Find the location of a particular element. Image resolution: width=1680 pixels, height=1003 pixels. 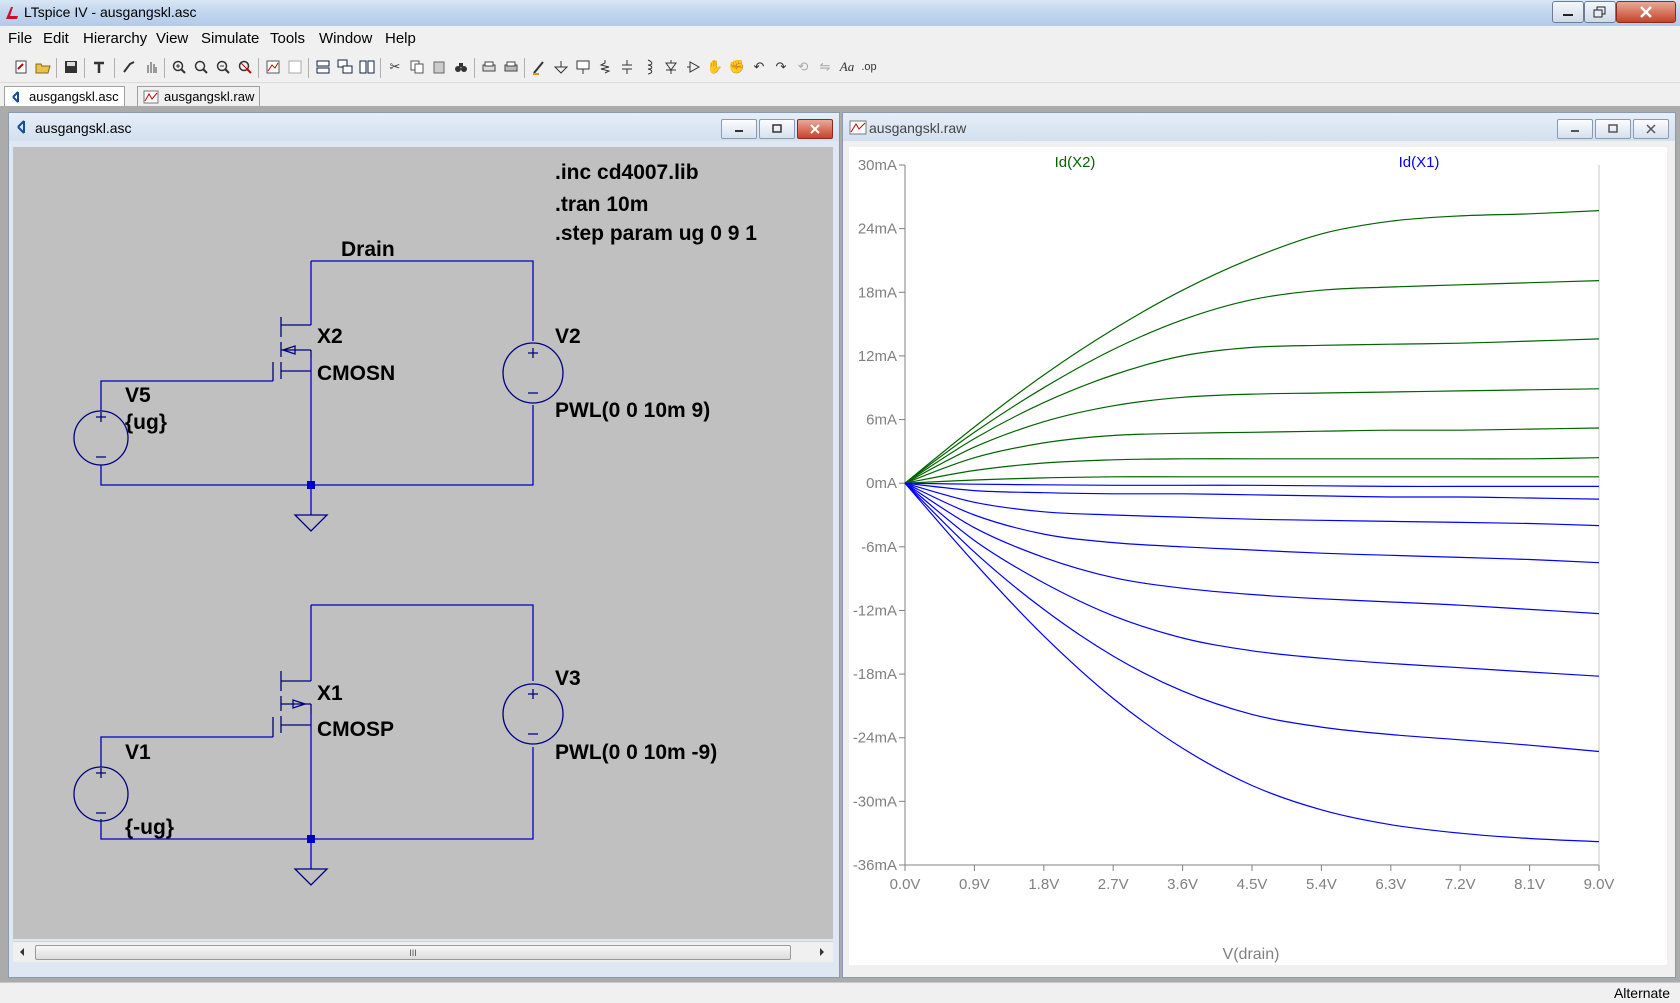

restore-button is located at coordinates (1600, 12).